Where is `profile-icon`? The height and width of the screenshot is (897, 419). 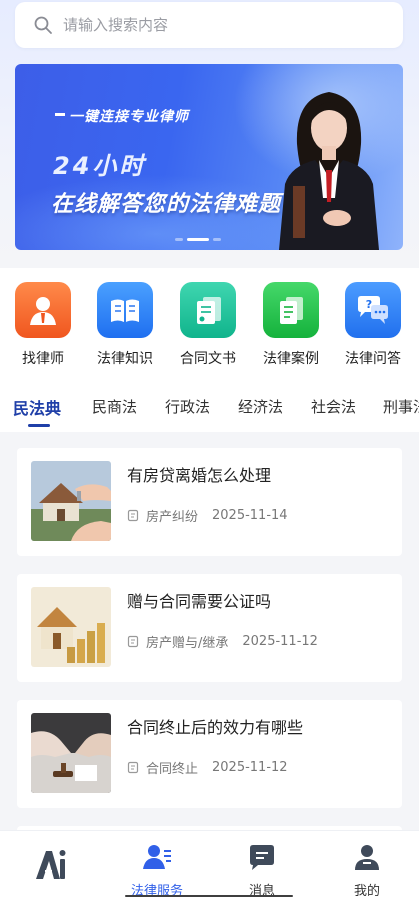 profile-icon is located at coordinates (367, 857).